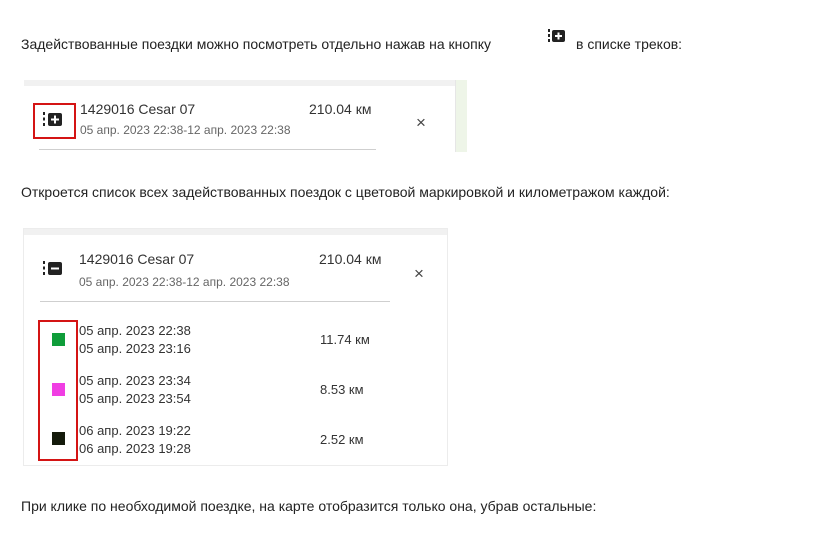 The width and height of the screenshot is (823, 540). Describe the element at coordinates (135, 430) in the screenshot. I see `trip-start-time: 06 апр. 2023 19:22` at that location.